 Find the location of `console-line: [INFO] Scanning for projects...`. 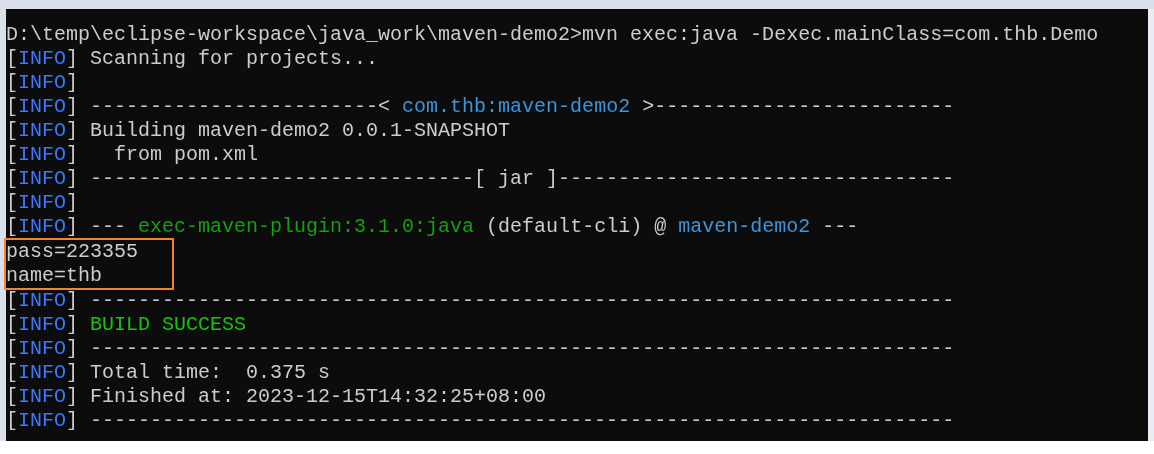

console-line: [INFO] Scanning for projects... is located at coordinates (192, 59).